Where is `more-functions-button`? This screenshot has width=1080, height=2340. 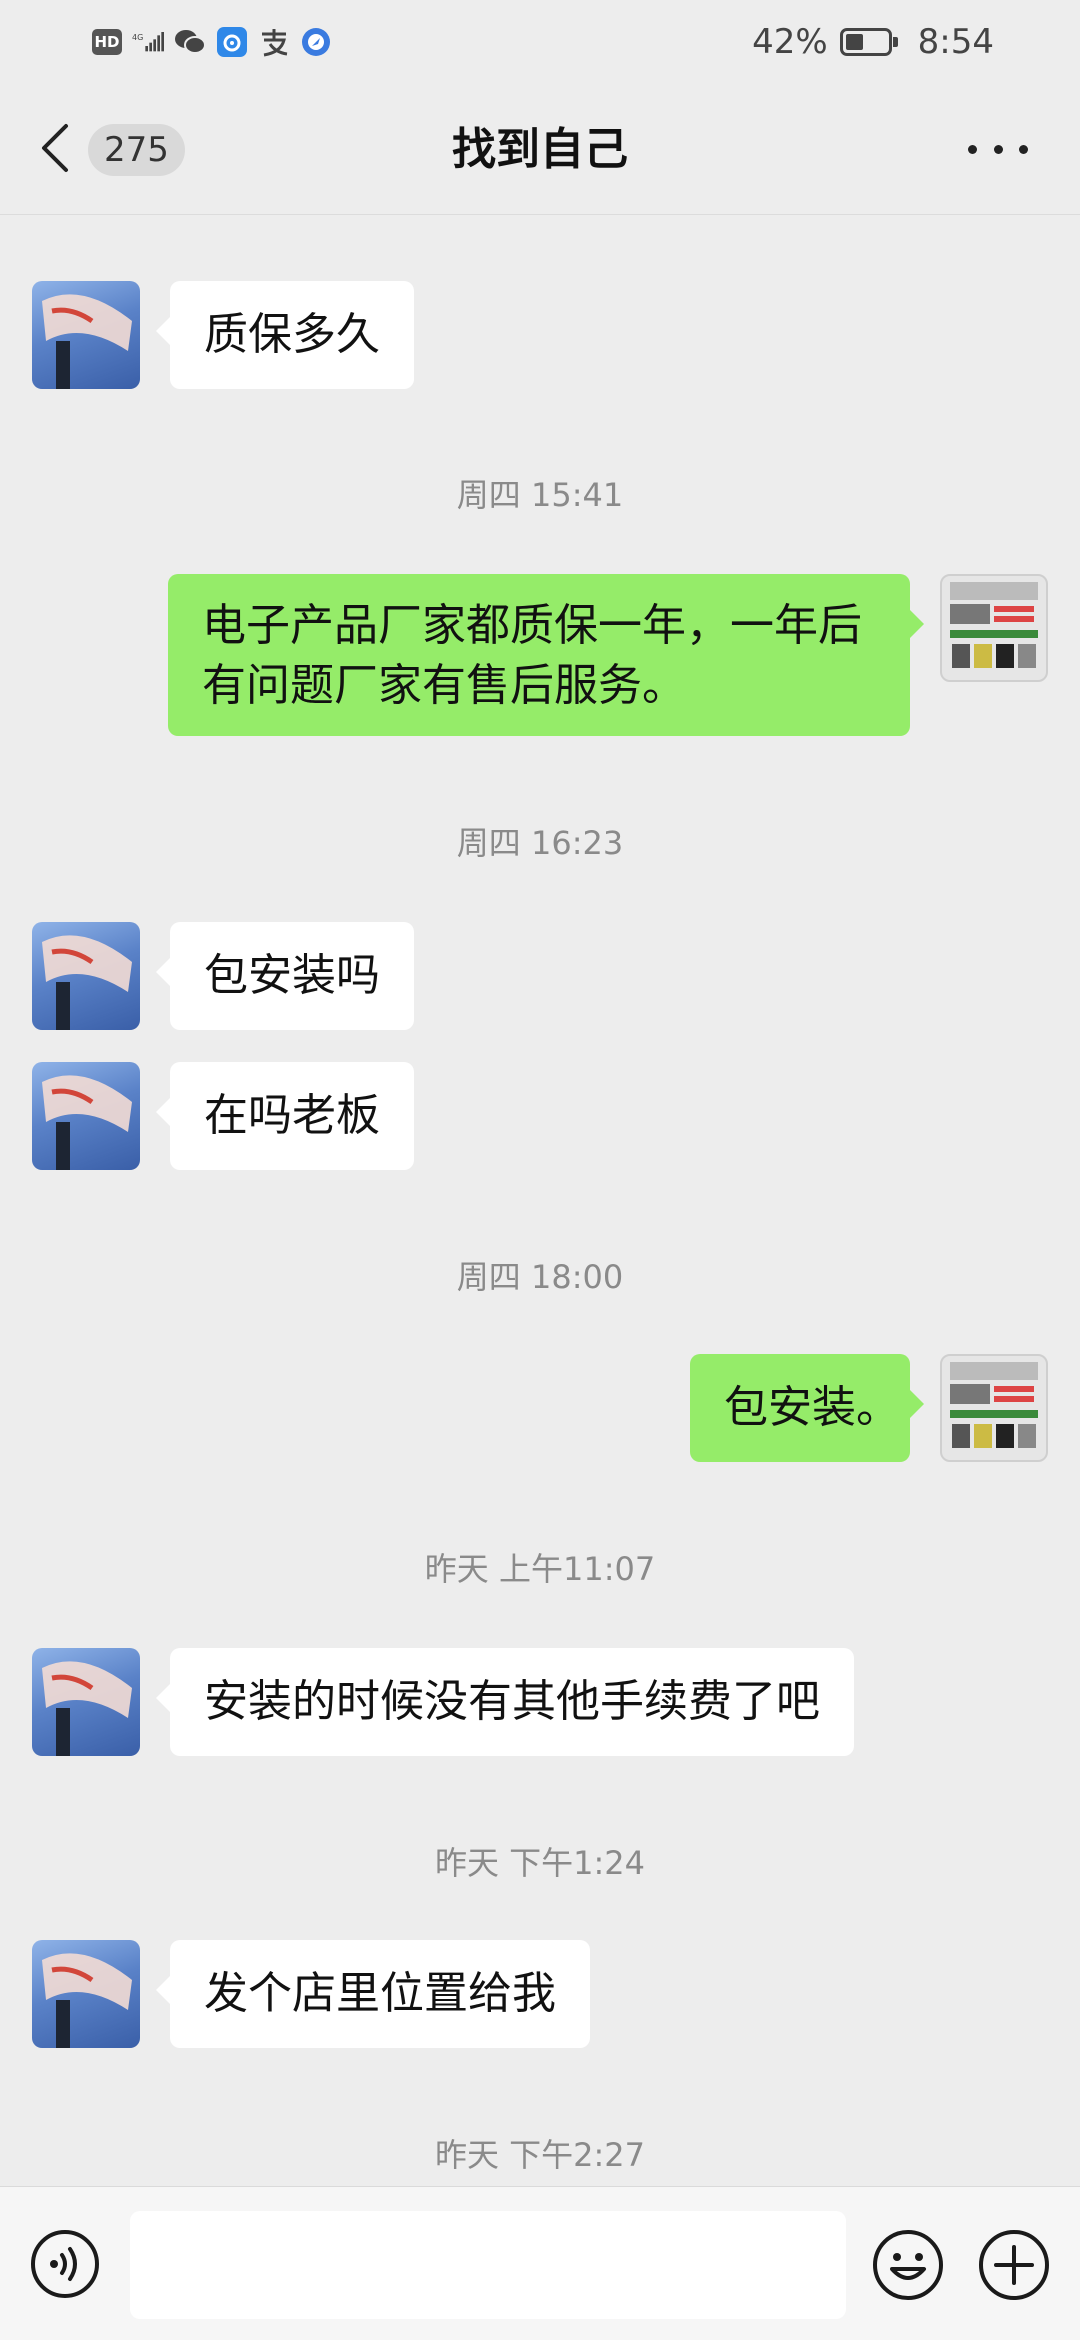
more-functions-button is located at coordinates (1014, 2265).